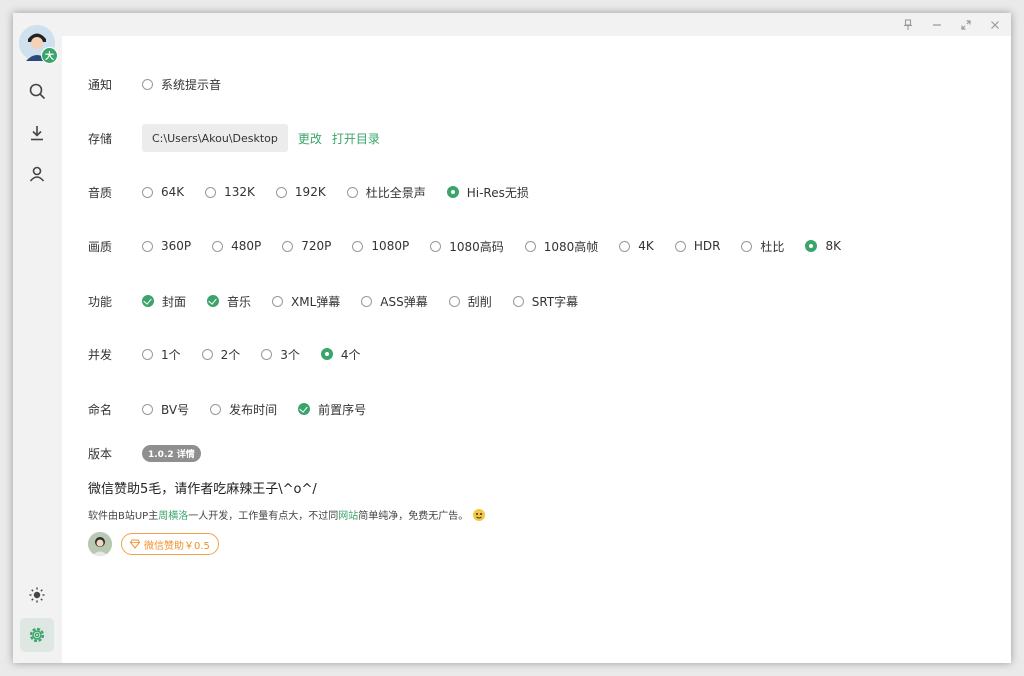  I want to click on version-label: 版本, so click(100, 453).